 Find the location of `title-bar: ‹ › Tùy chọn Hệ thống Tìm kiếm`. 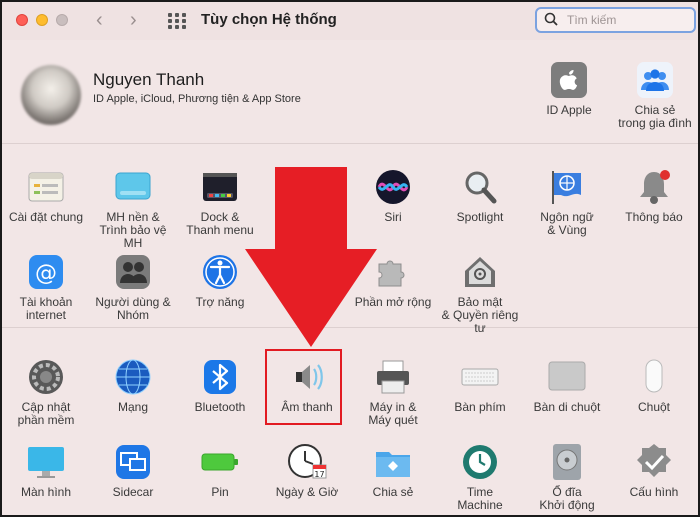

title-bar: ‹ › Tùy chọn Hệ thống Tìm kiếm is located at coordinates (350, 21).